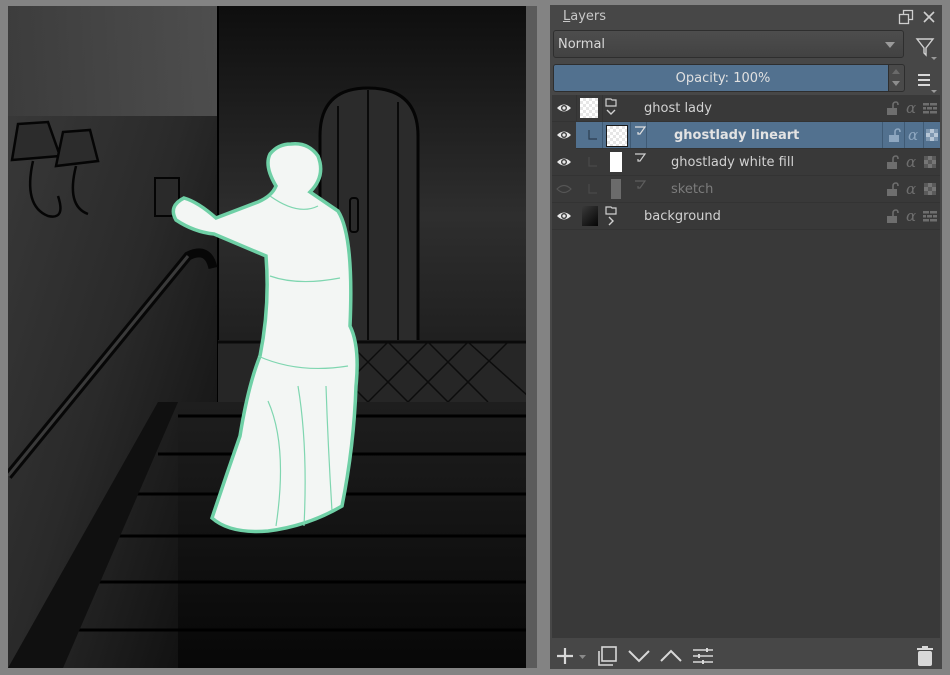 This screenshot has height=675, width=950. Describe the element at coordinates (746, 189) in the screenshot. I see `layer-row-sketch: sketch α` at that location.